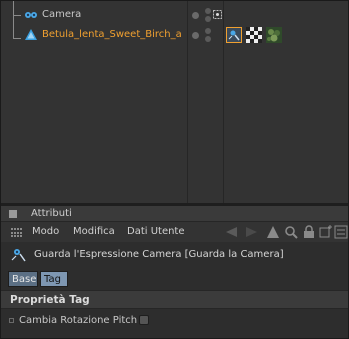 The image size is (349, 339). I want to click on up-arrow-icon, so click(273, 232).